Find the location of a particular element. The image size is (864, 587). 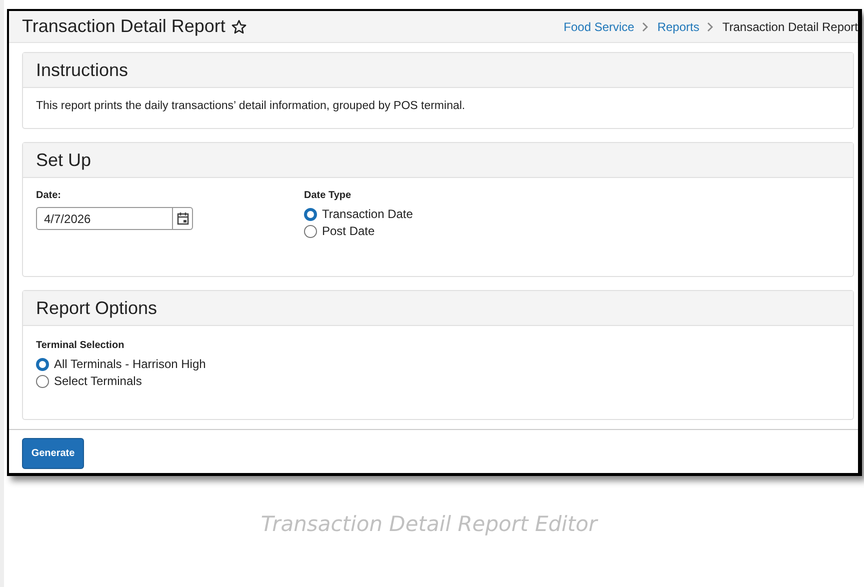

radio-option: Transaction Date is located at coordinates (358, 214).